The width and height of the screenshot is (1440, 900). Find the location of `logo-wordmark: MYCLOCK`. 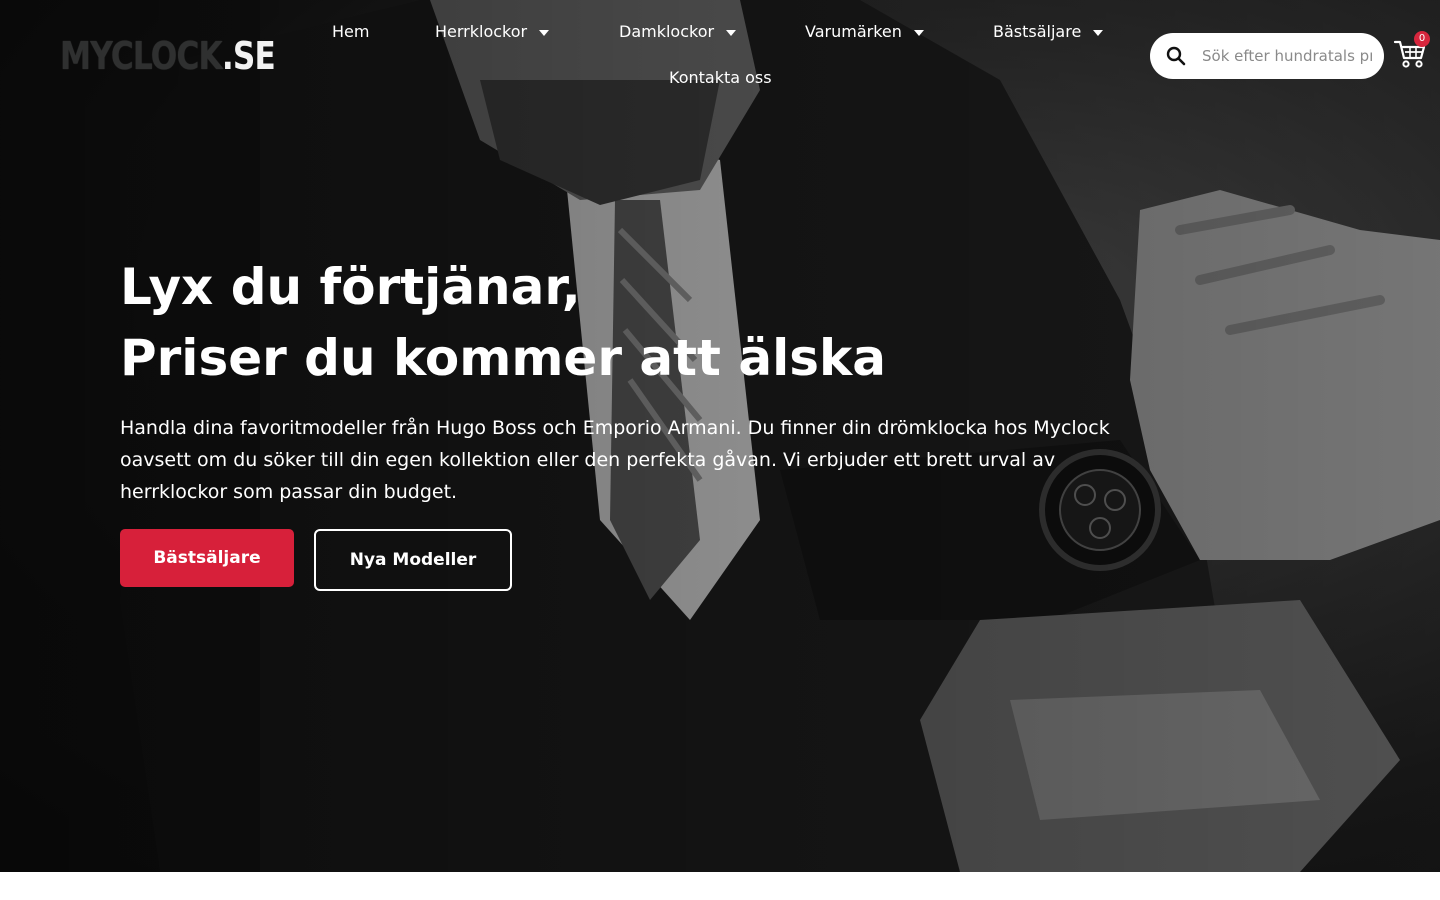

logo-wordmark: MYCLOCK is located at coordinates (141, 56).